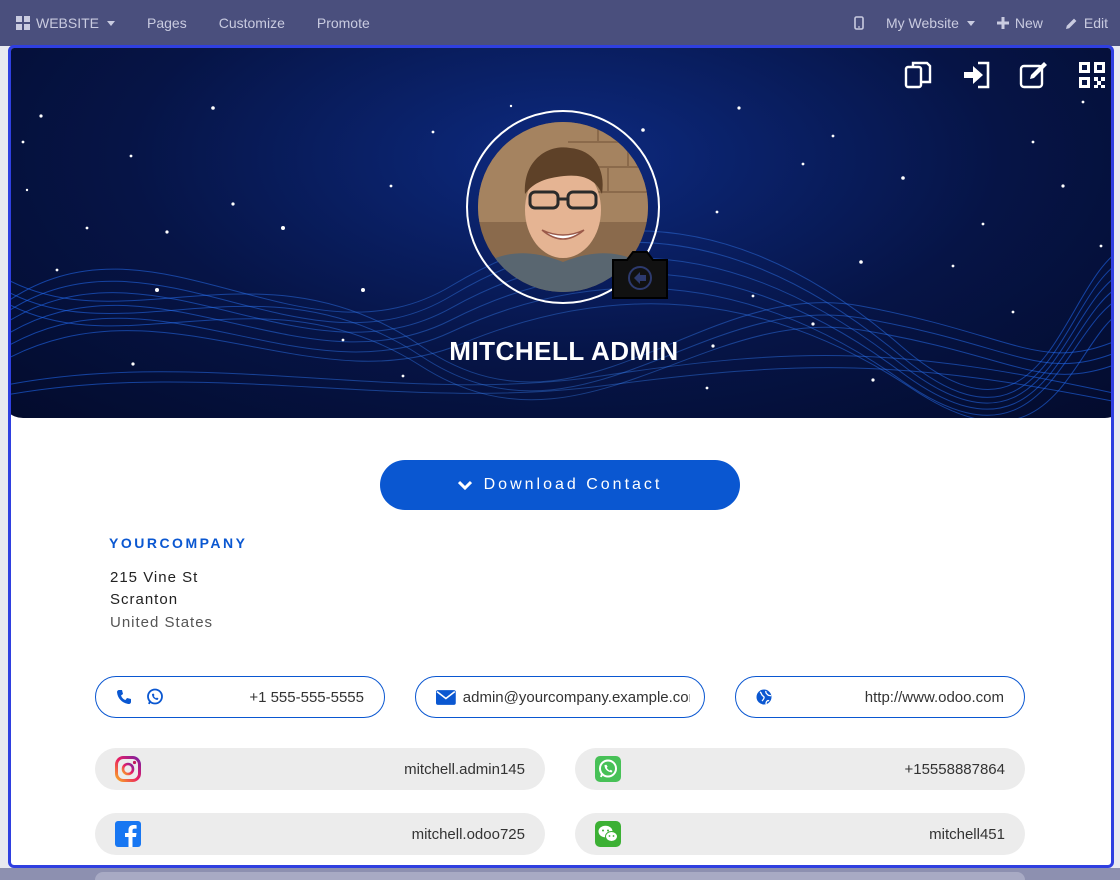 The image size is (1120, 880). Describe the element at coordinates (800, 769) in the screenshot. I see `whatsapp-row: +15558887864` at that location.